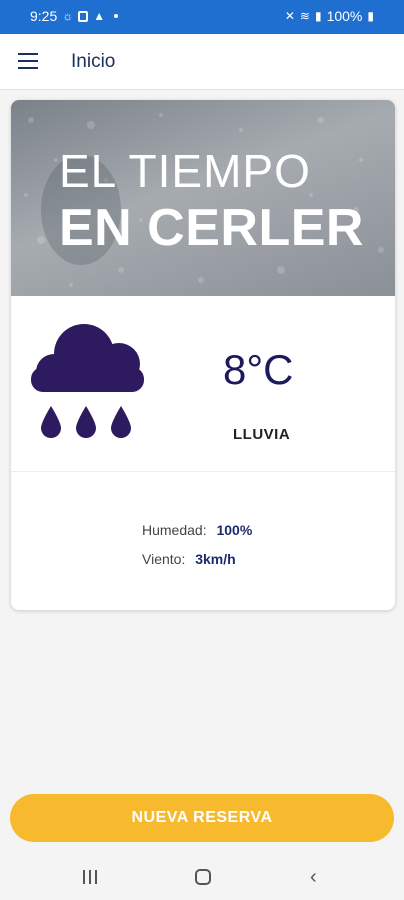  I want to click on home-icon, so click(203, 877).